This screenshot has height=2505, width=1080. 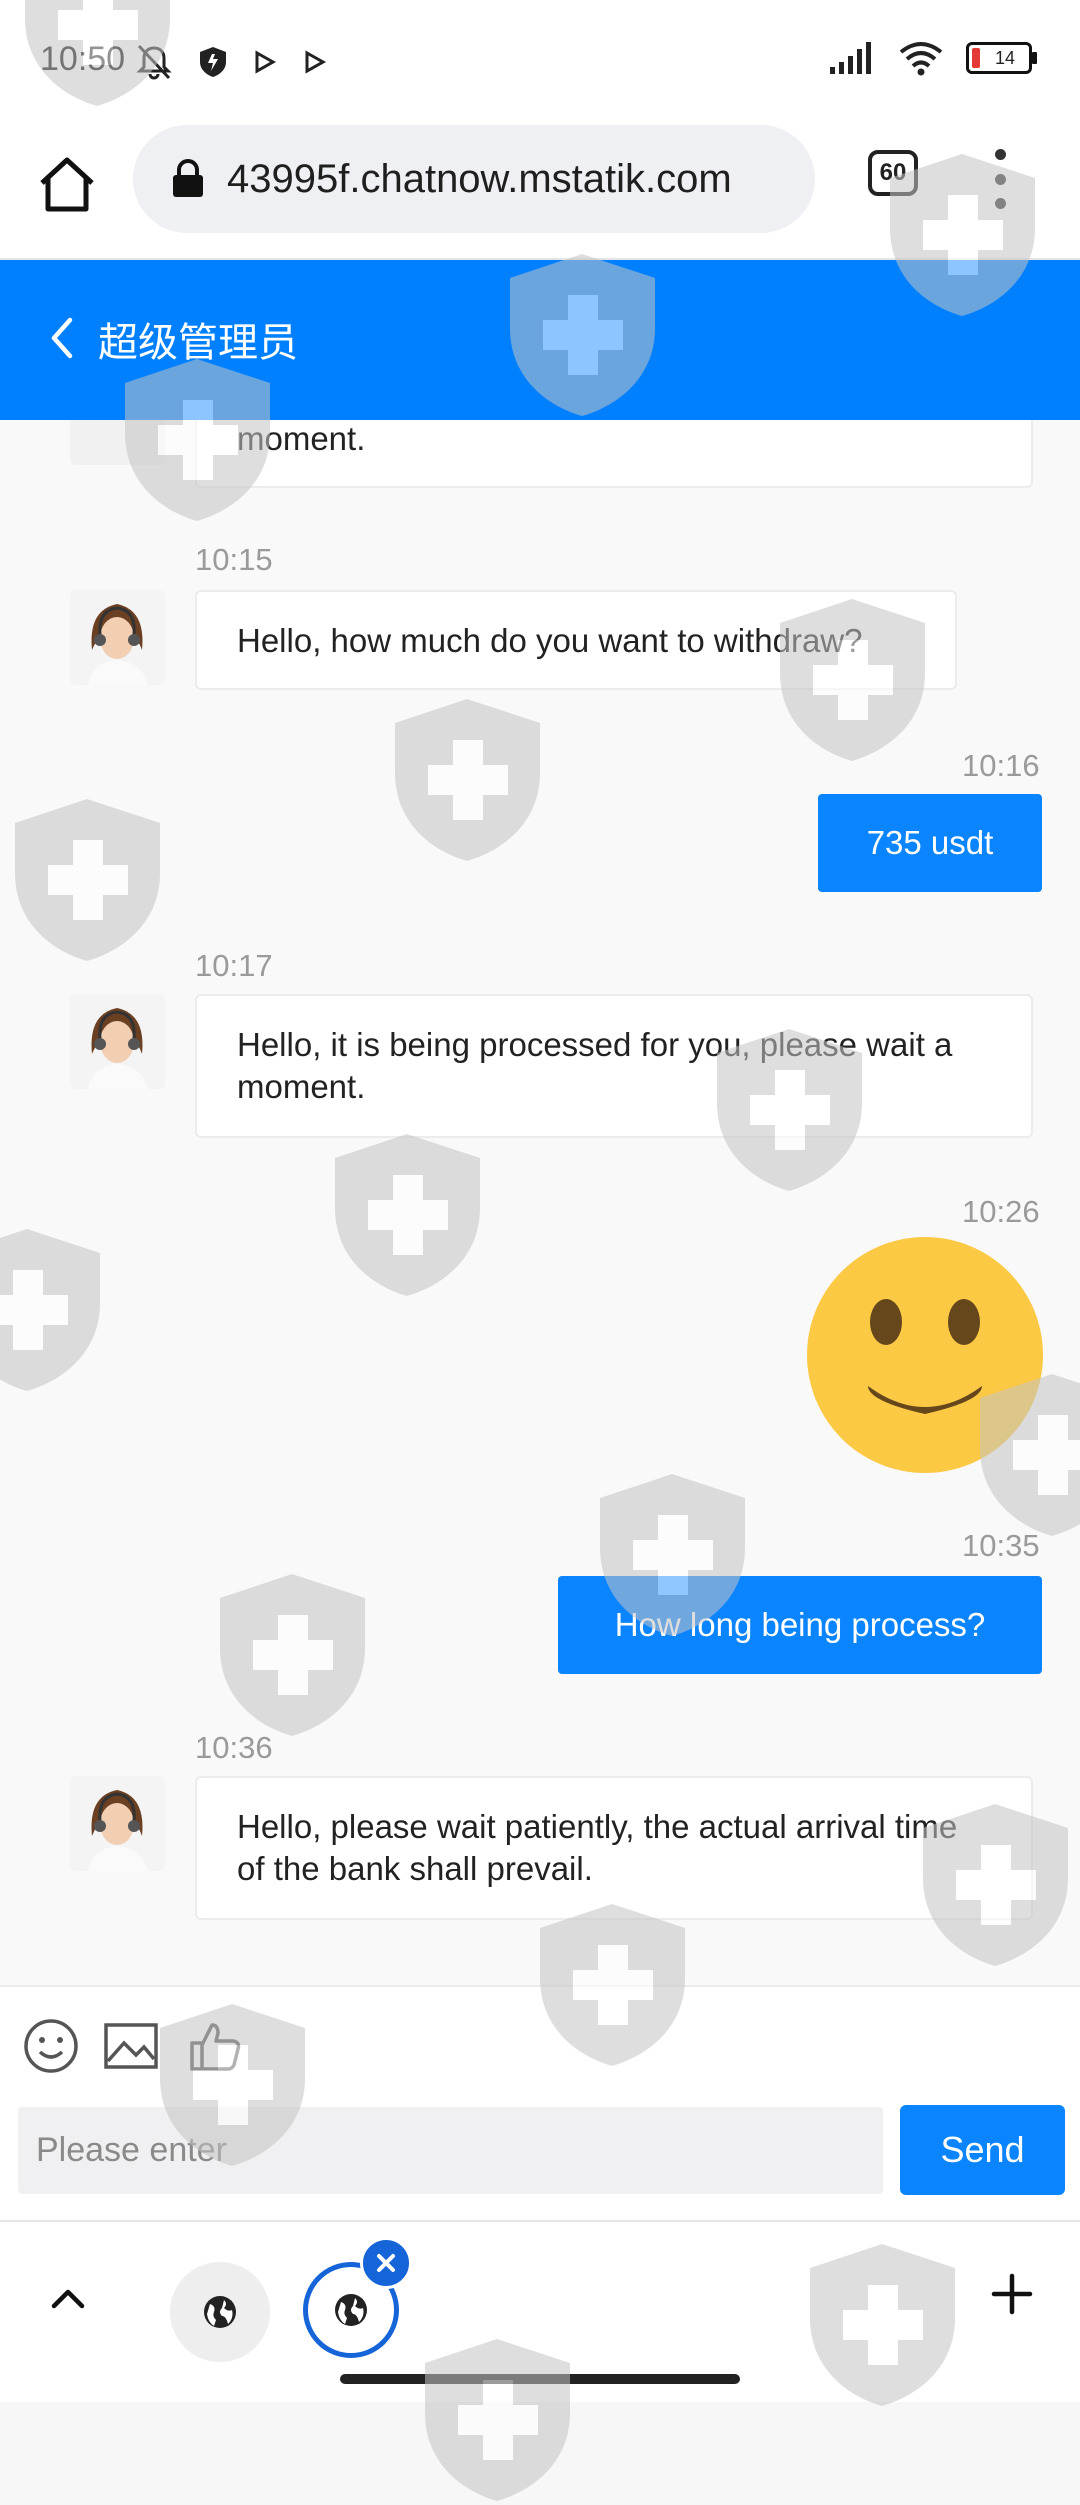 What do you see at coordinates (921, 59) in the screenshot?
I see `wifi-icon` at bounding box center [921, 59].